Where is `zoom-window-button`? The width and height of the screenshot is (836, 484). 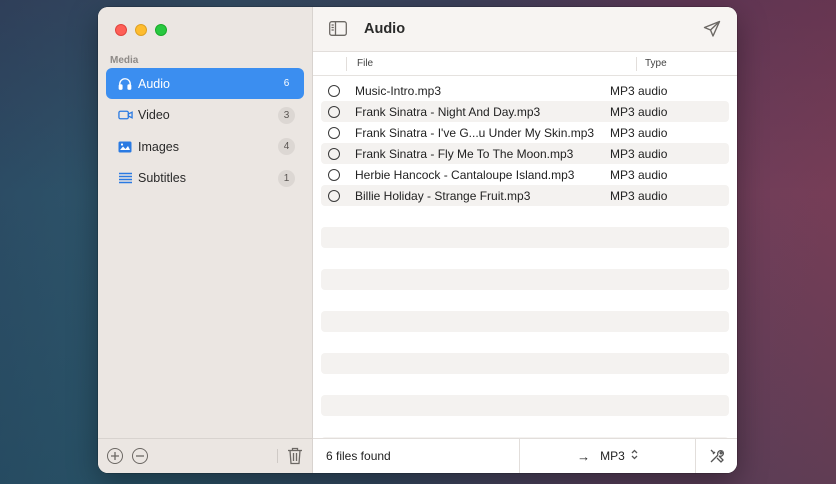
zoom-window-button is located at coordinates (161, 30).